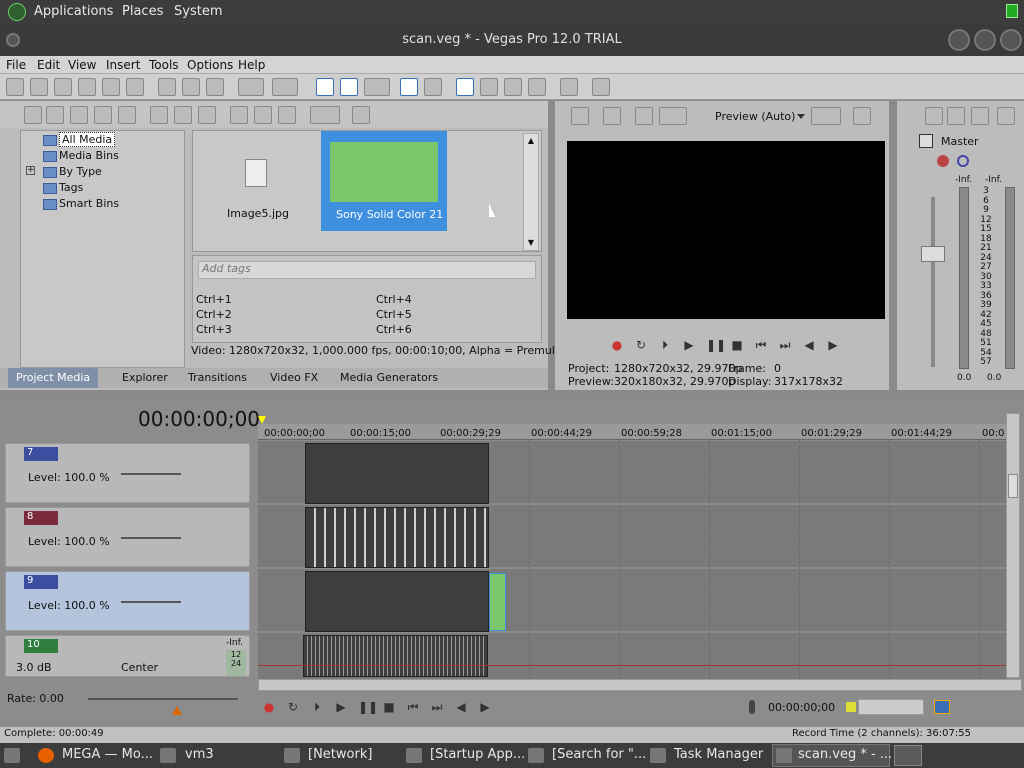  I want to click on preview-quality-dropdown: Preview (Auto), so click(755, 116).